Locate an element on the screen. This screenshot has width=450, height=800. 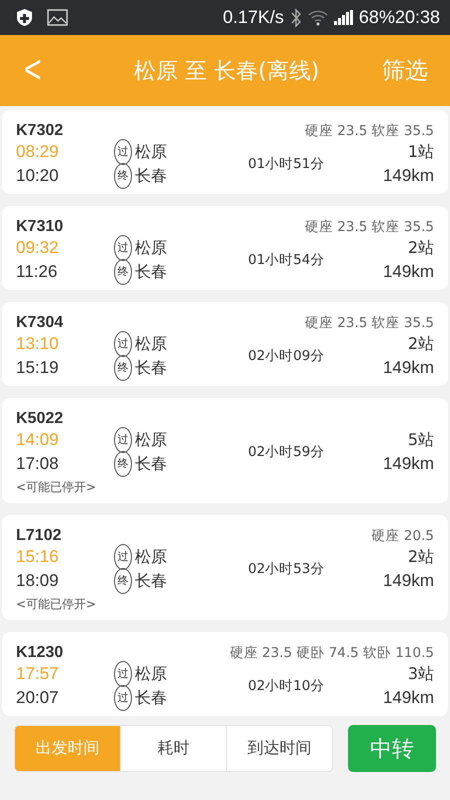
travel-duration: 01小时54分 is located at coordinates (286, 260).